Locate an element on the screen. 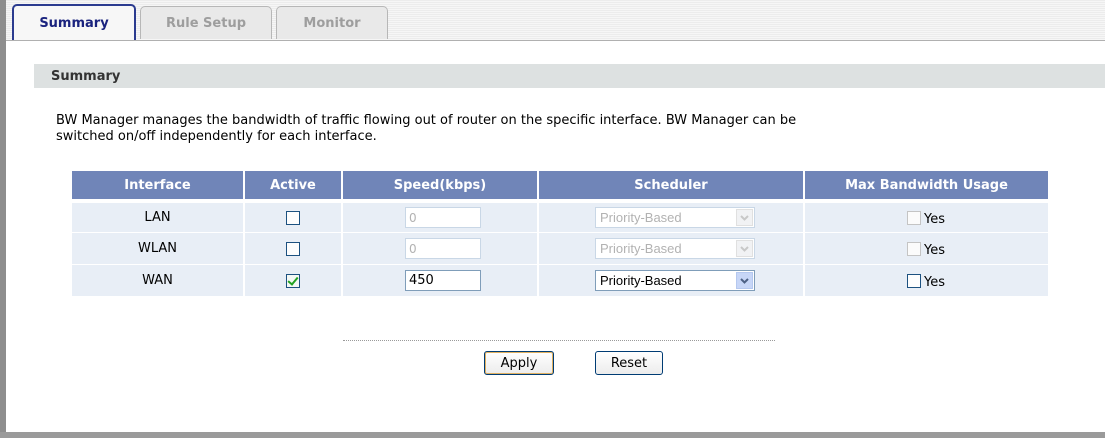 This screenshot has width=1105, height=438. table-row: WAN 450 Priority-Based Yes is located at coordinates (560, 280).